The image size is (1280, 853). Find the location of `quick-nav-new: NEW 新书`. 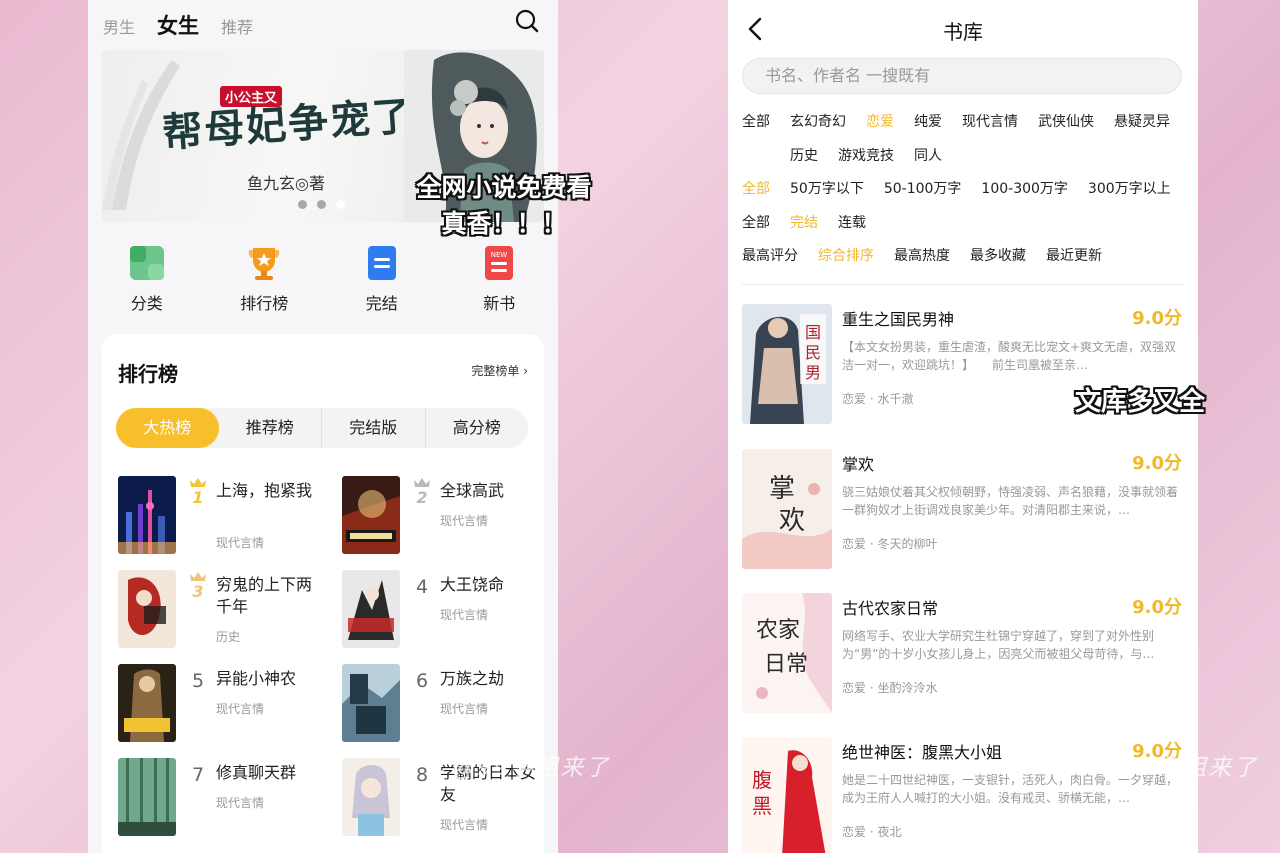

quick-nav-new: NEW 新书 is located at coordinates (499, 279).